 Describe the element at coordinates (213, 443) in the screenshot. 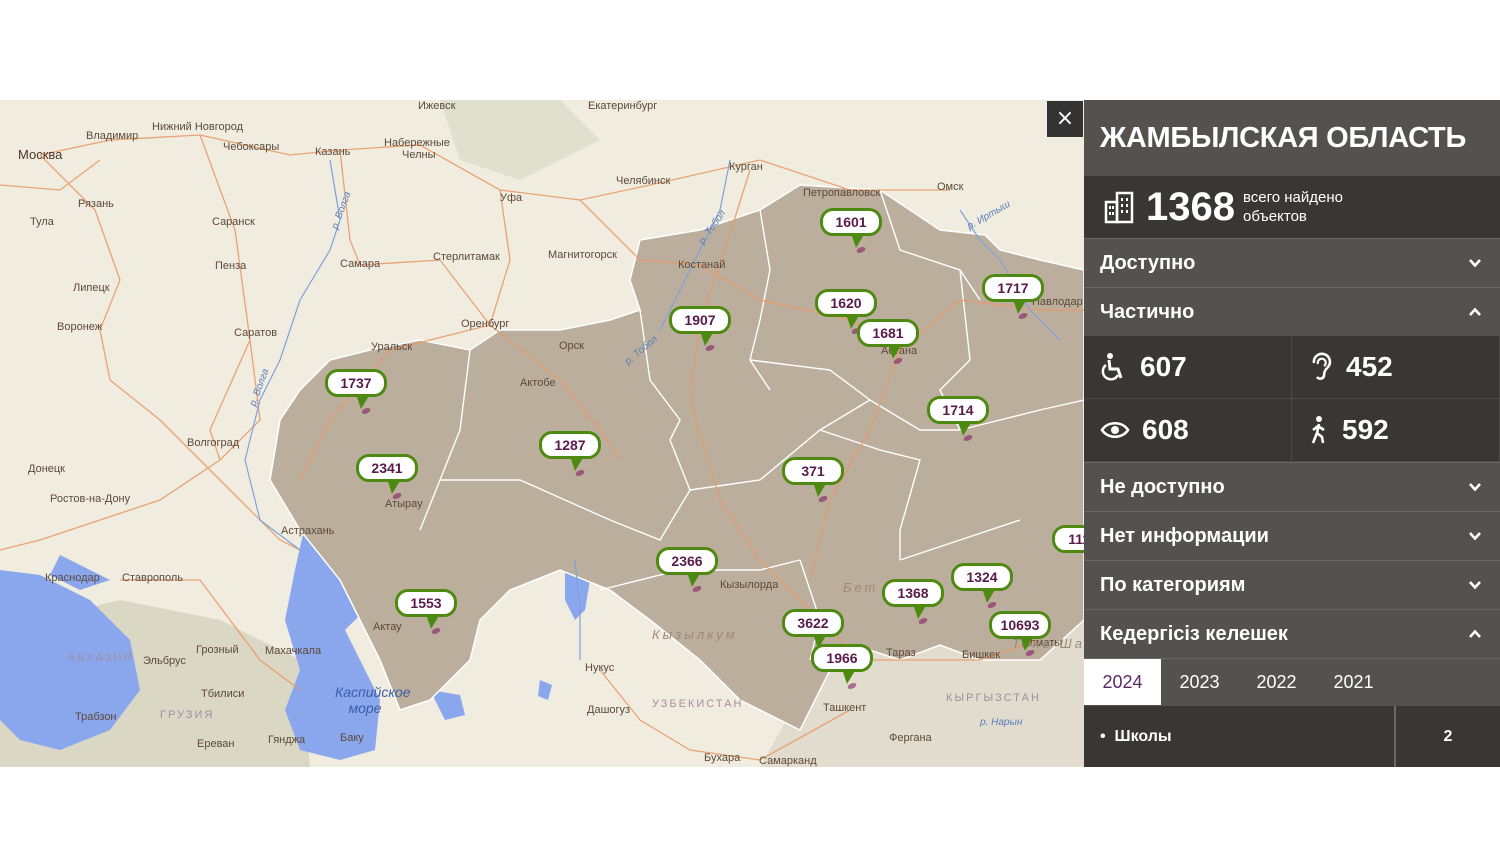

I see `city-label: Волгоград` at that location.